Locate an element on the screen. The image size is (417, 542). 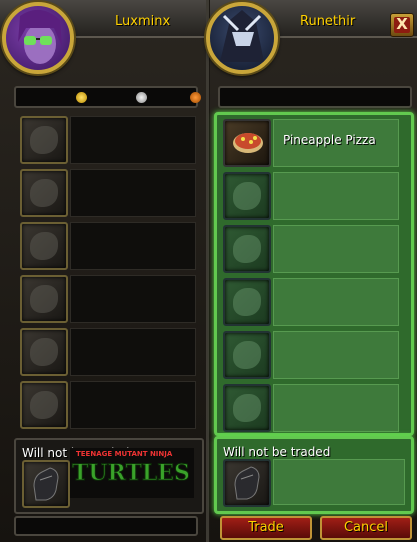
player-portrait is located at coordinates (38, 38).